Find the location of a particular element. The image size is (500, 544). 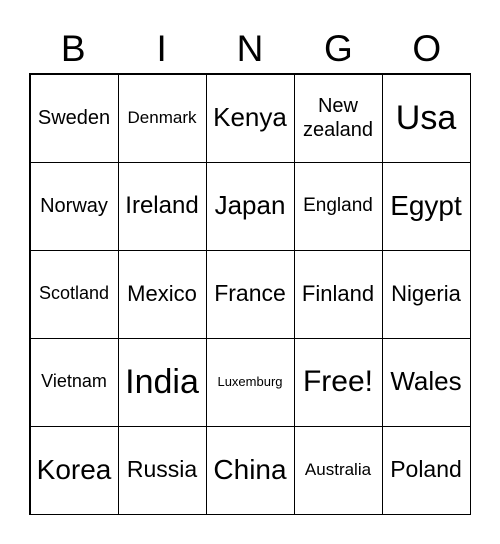

bingo-cell-label: Korea is located at coordinates (74, 470).